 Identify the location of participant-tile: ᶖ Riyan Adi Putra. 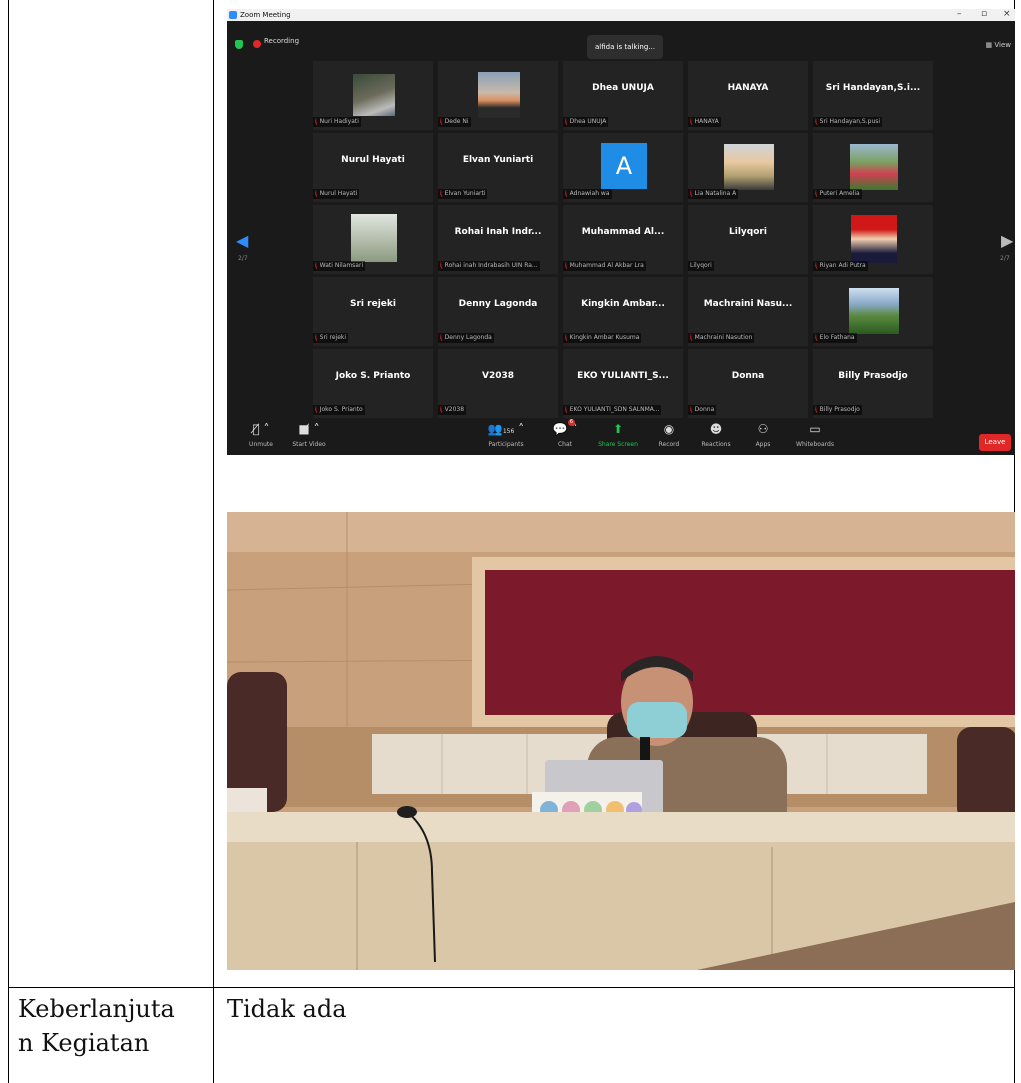
(873, 239).